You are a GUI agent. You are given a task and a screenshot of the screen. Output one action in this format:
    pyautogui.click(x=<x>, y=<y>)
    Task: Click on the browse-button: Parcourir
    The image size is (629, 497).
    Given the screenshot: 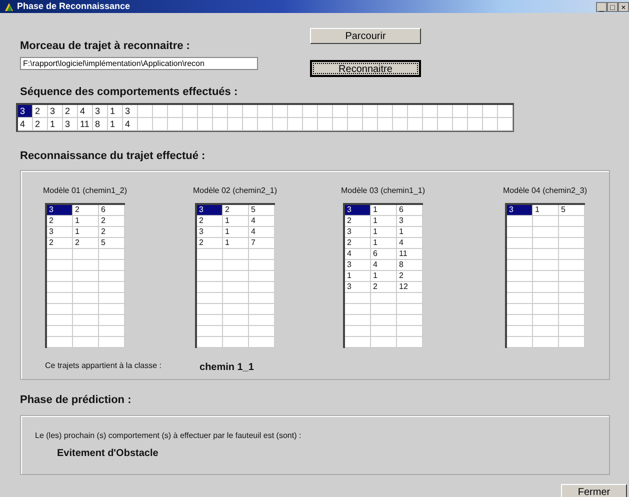 What is the action you would take?
    pyautogui.click(x=365, y=36)
    